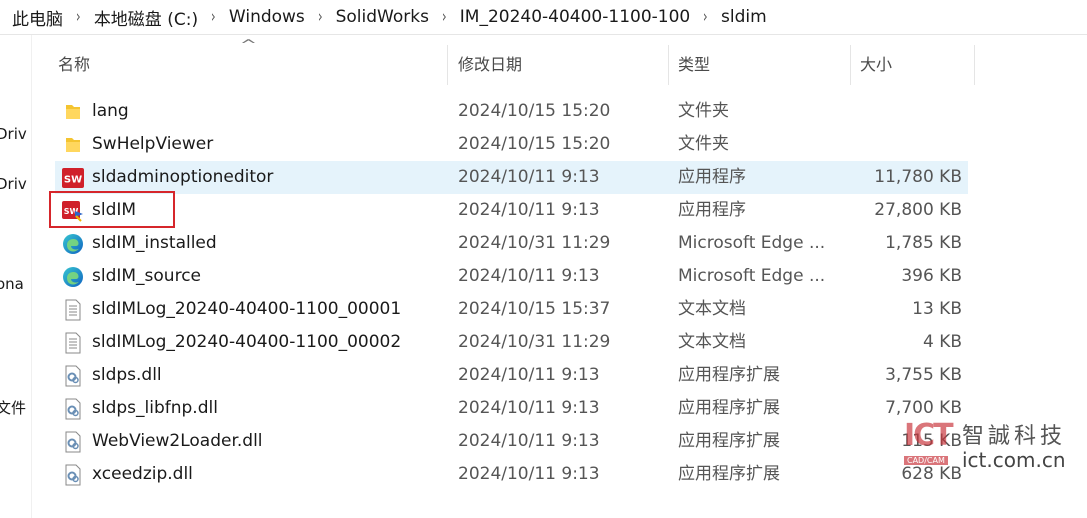 The height and width of the screenshot is (518, 1087). I want to click on file-name: sldps_libfnp.dll, so click(155, 408).